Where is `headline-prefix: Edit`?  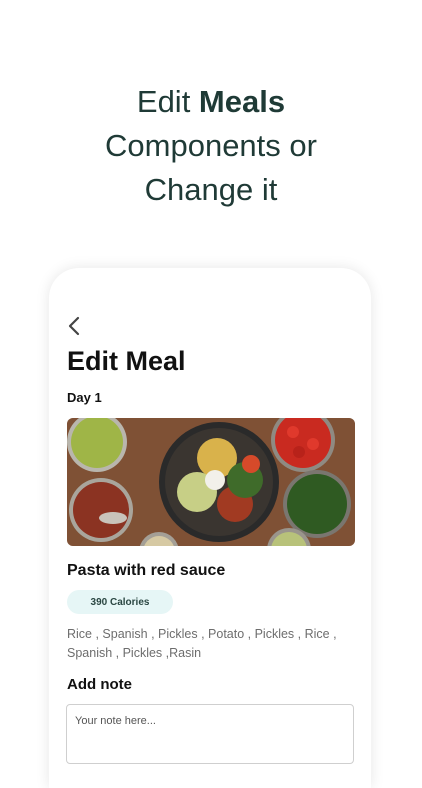
headline-prefix: Edit is located at coordinates (167, 101).